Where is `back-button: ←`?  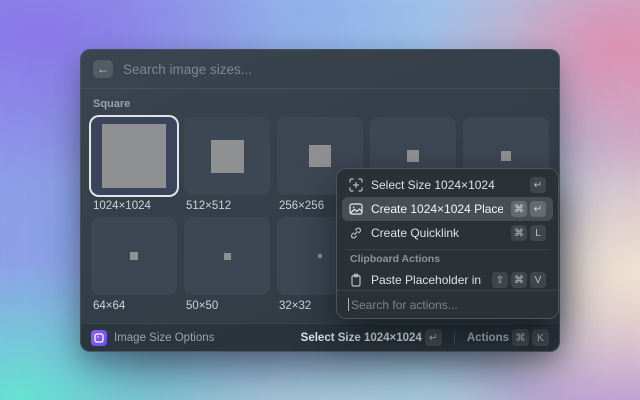
back-button: ← is located at coordinates (103, 69).